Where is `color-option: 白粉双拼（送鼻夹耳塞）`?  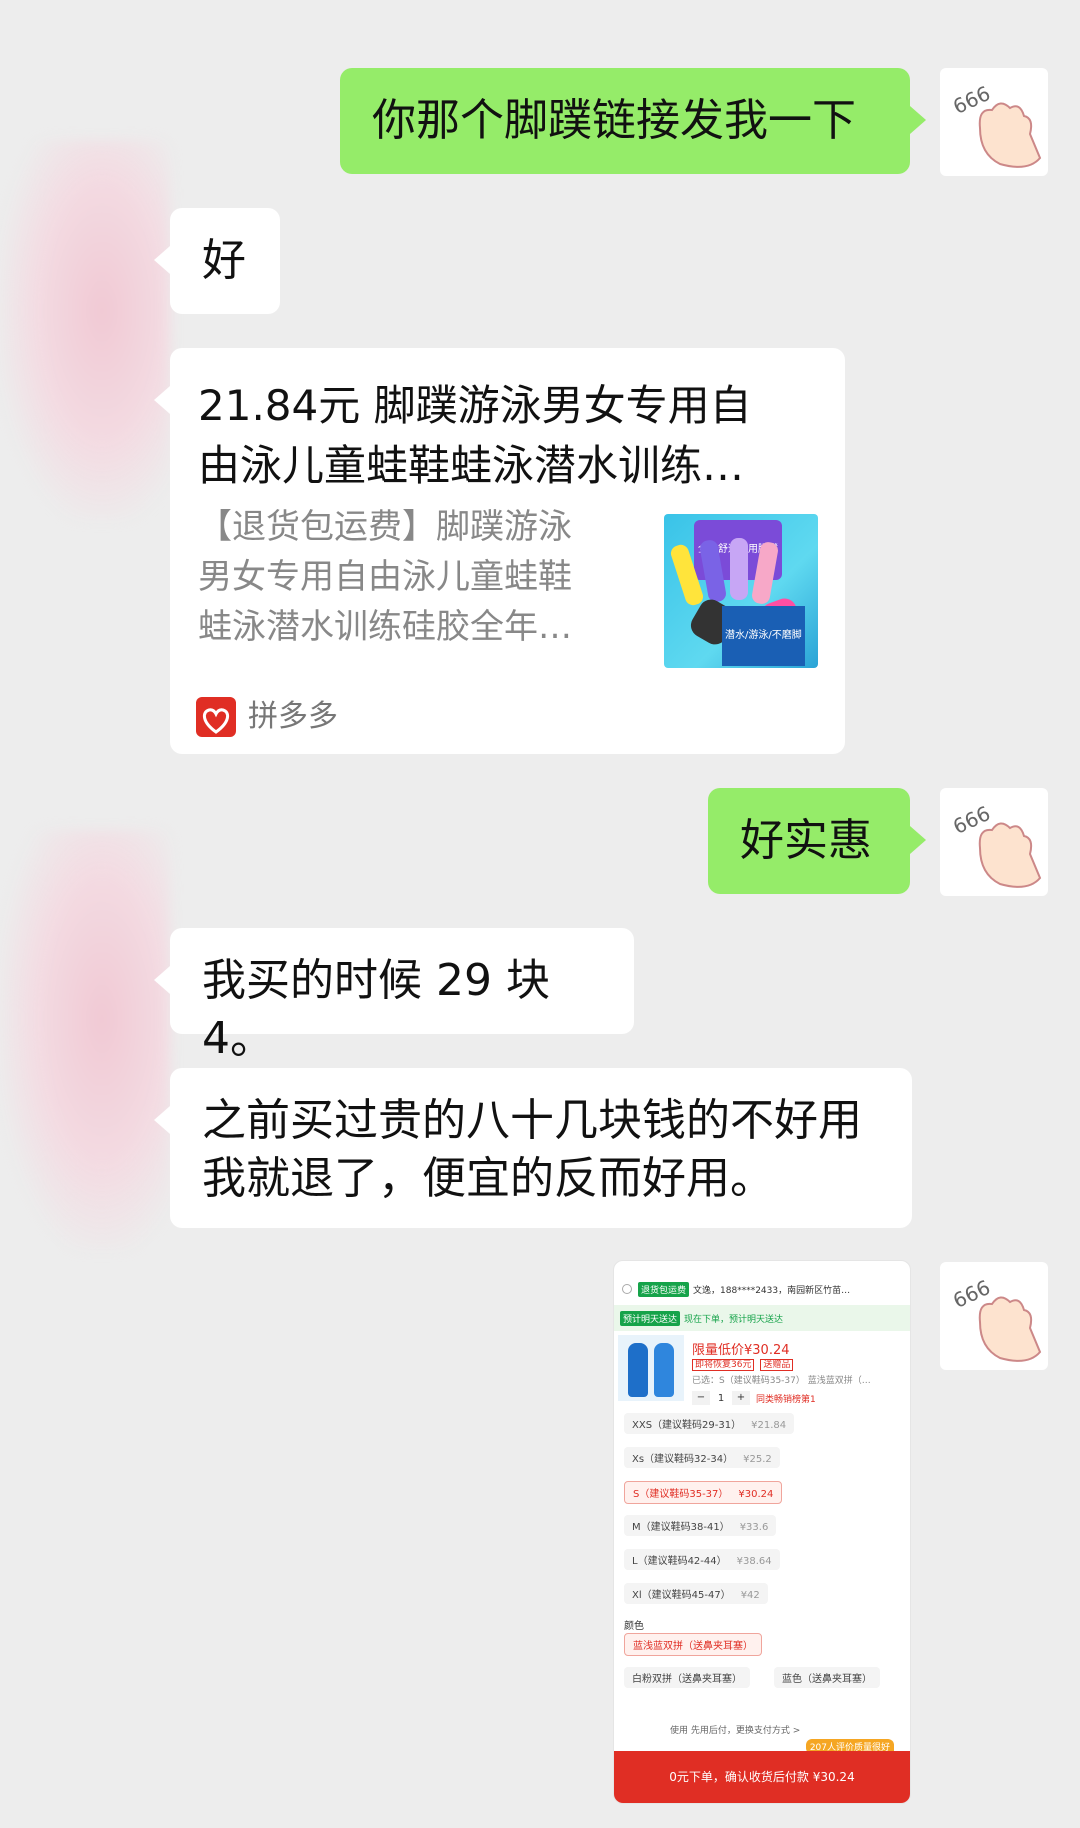
color-option: 白粉双拼（送鼻夹耳塞） is located at coordinates (687, 1677).